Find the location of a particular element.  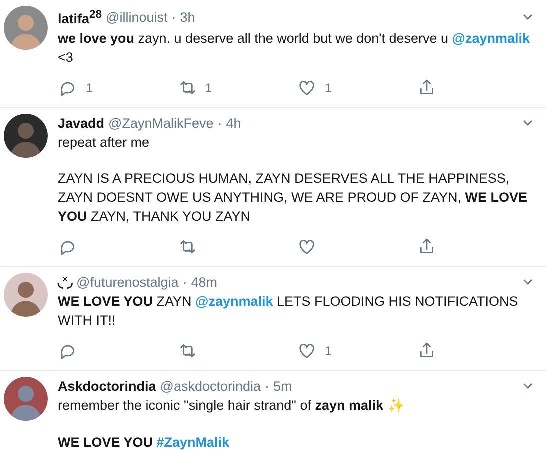

reply-button: 1 is located at coordinates (118, 88).